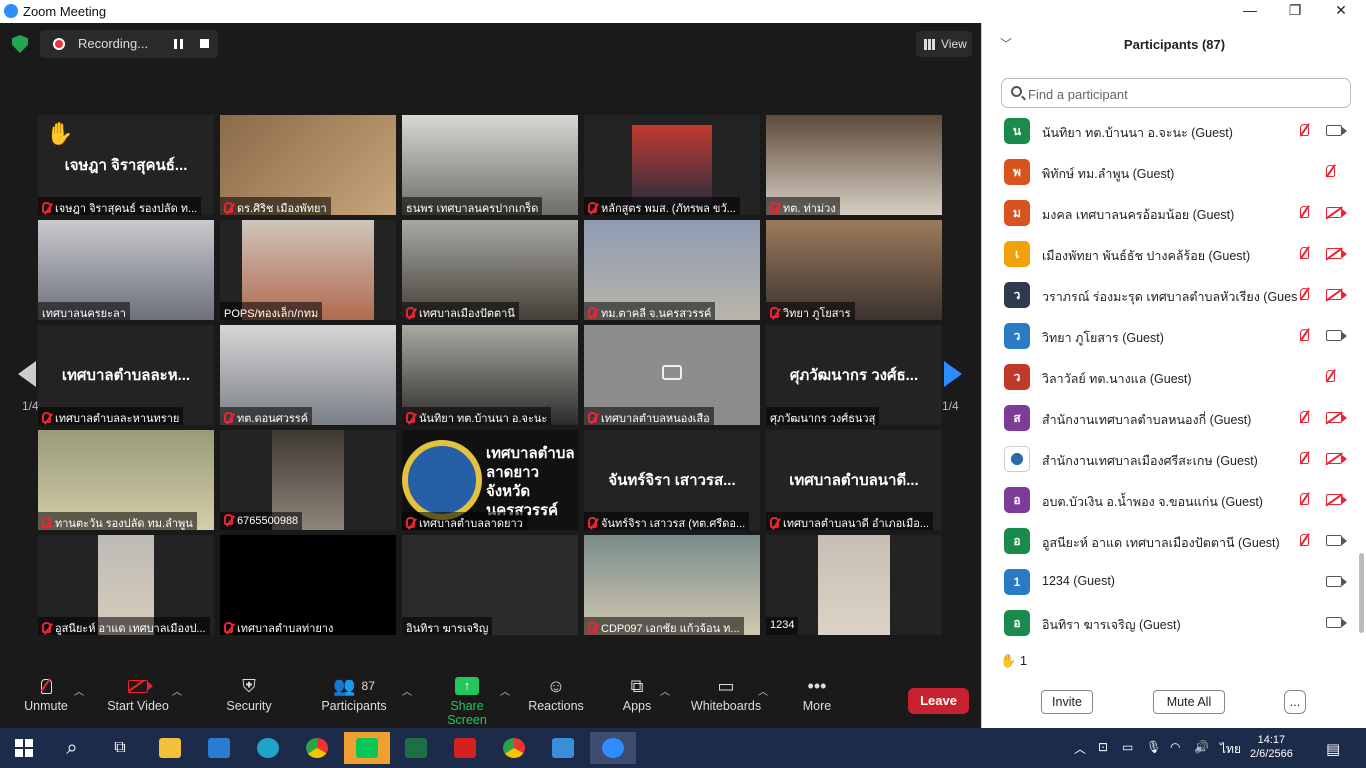  I want to click on more-button: ••• More, so click(817, 693).